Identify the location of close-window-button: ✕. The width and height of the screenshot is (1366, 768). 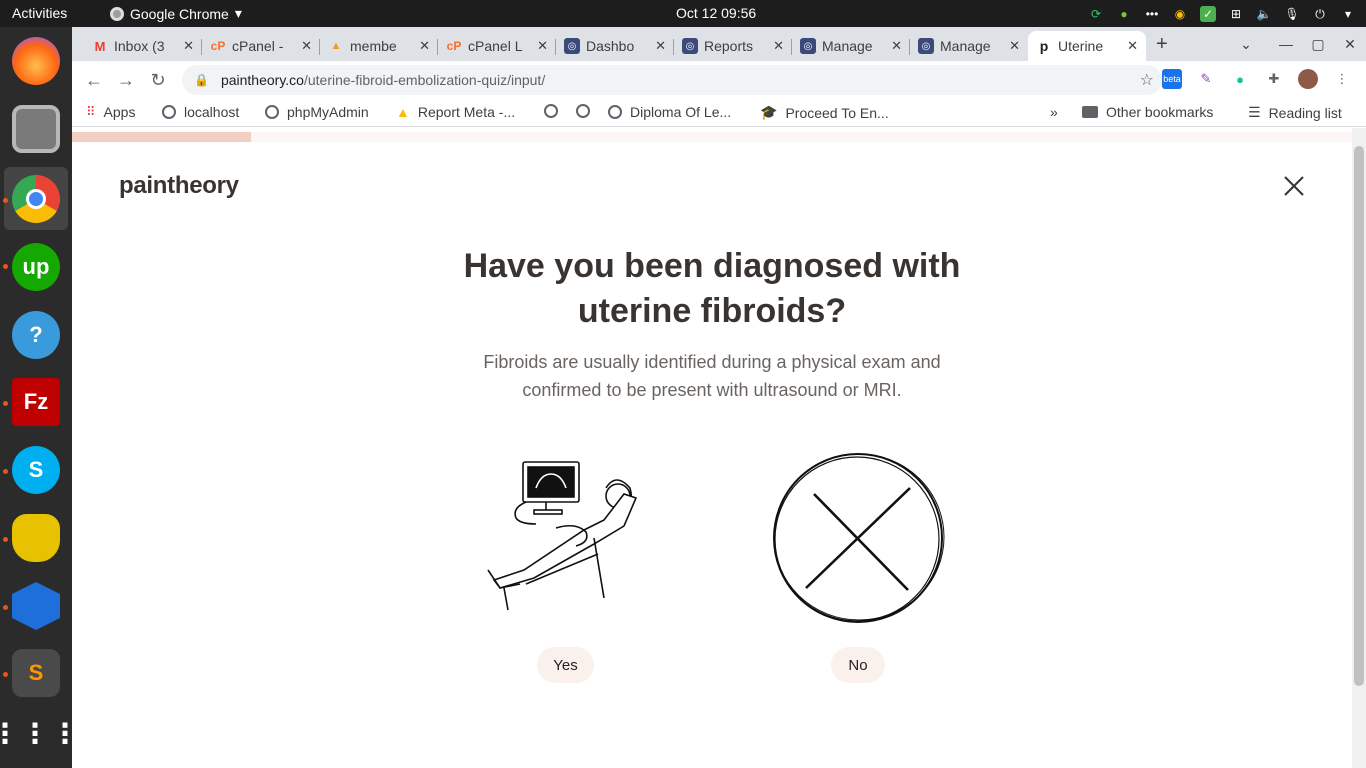
(1350, 44).